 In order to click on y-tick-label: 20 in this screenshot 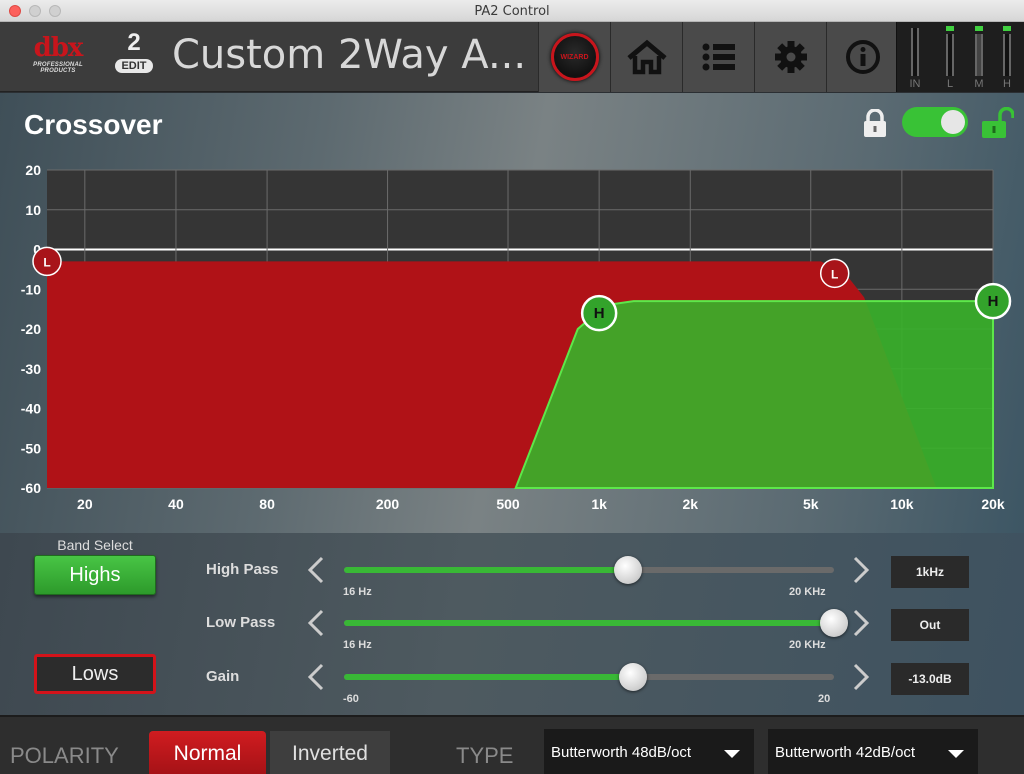, I will do `click(33, 170)`.